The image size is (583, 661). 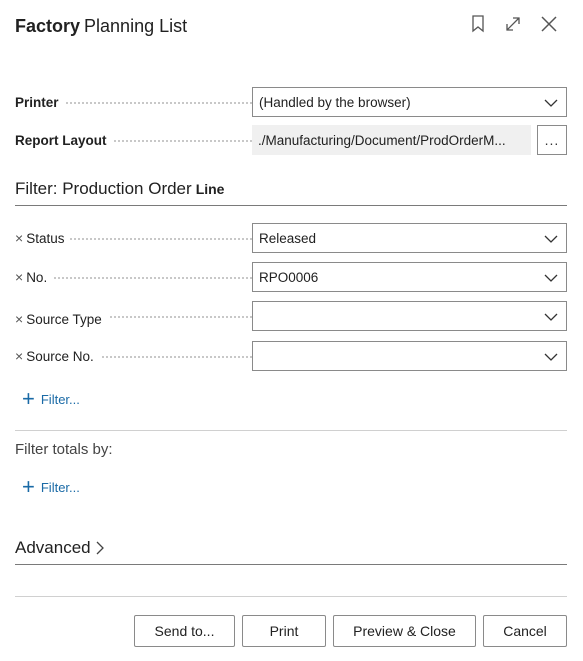 I want to click on printer-row: Printer (Handled by the browser), so click(x=291, y=102).